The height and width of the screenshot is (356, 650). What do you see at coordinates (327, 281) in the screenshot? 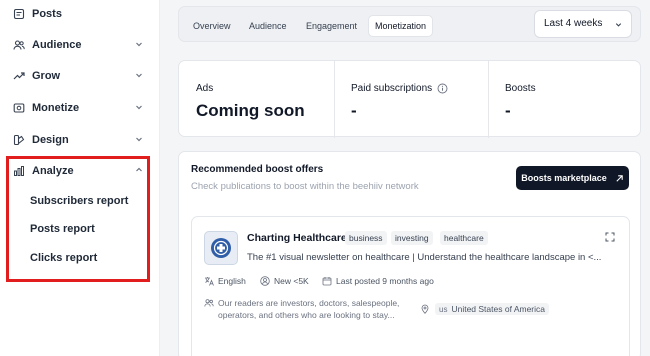
I see `calendar-icon` at bounding box center [327, 281].